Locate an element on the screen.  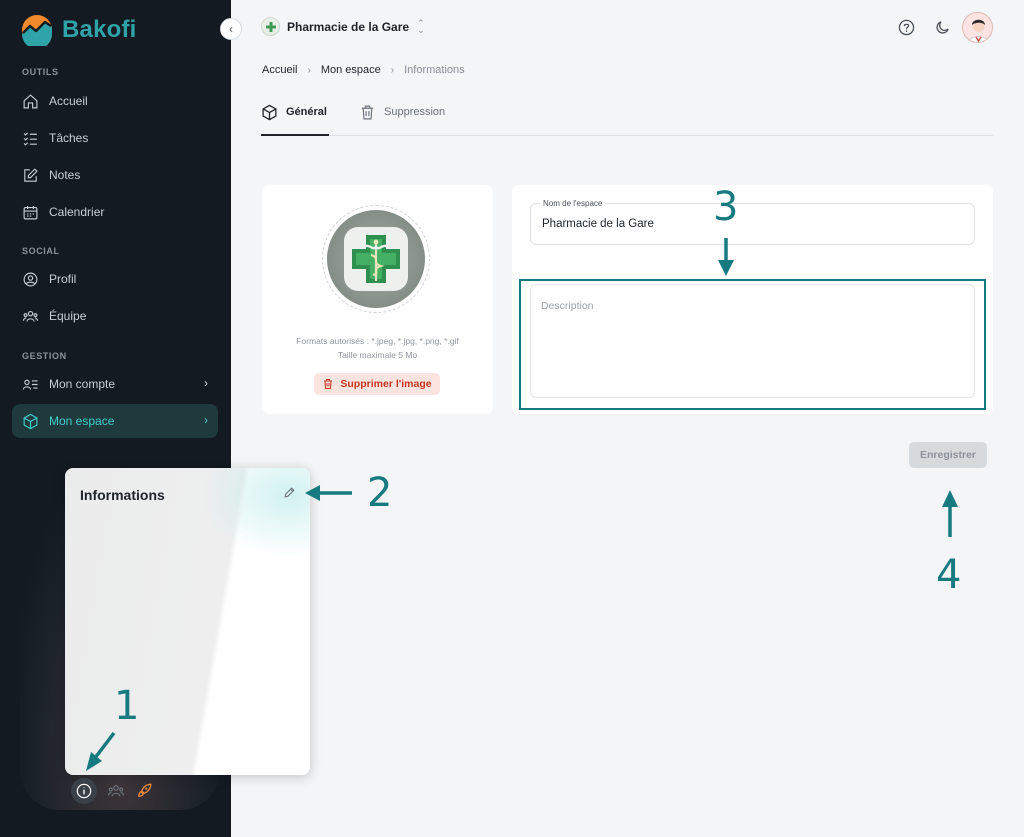
section-title-gestion: GESTION is located at coordinates (44, 356).